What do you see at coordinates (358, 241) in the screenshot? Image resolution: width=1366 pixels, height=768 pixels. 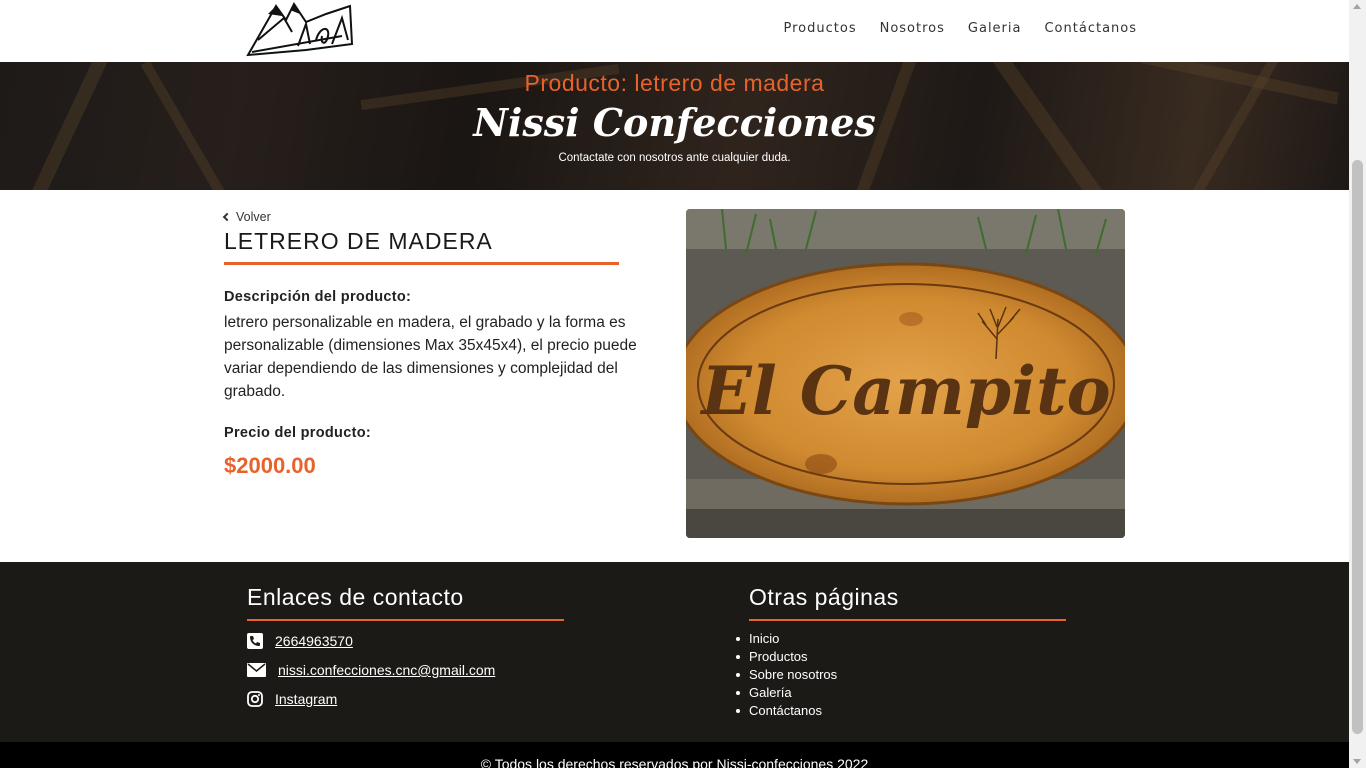 I see `product-title: LETRERO DE MADERA` at bounding box center [358, 241].